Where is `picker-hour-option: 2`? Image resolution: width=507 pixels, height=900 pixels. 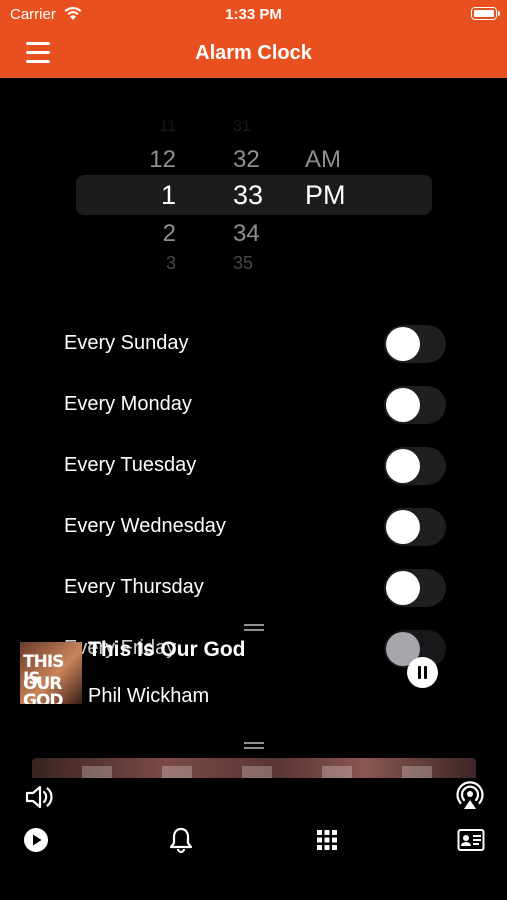 picker-hour-option: 2 is located at coordinates (169, 234).